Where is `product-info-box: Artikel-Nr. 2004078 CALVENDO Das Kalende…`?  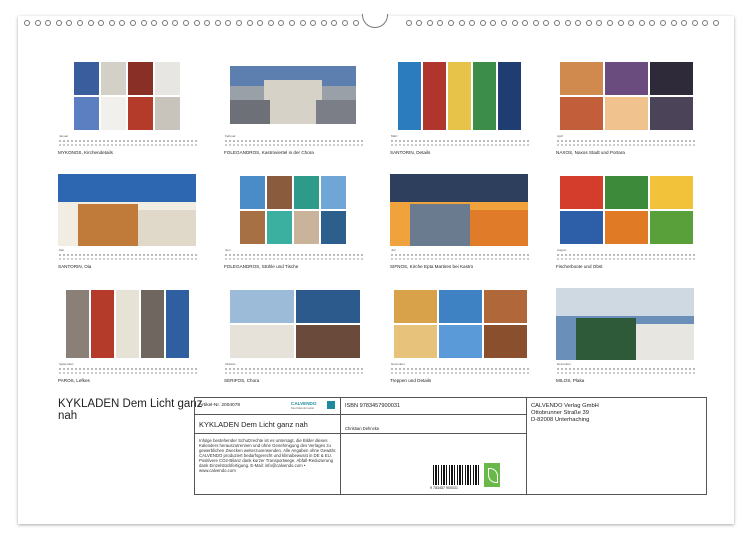
product-info-box: Artikel-Nr. 2004078 CALVENDO Das Kalende… is located at coordinates (450, 446).